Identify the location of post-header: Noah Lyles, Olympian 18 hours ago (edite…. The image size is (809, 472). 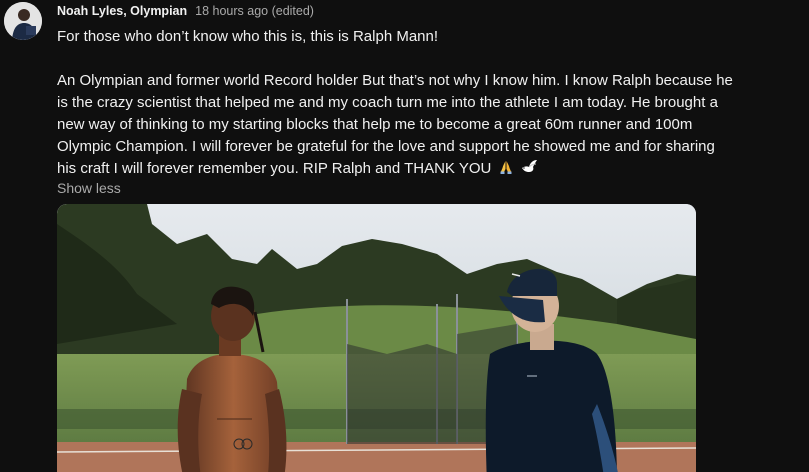
(185, 13).